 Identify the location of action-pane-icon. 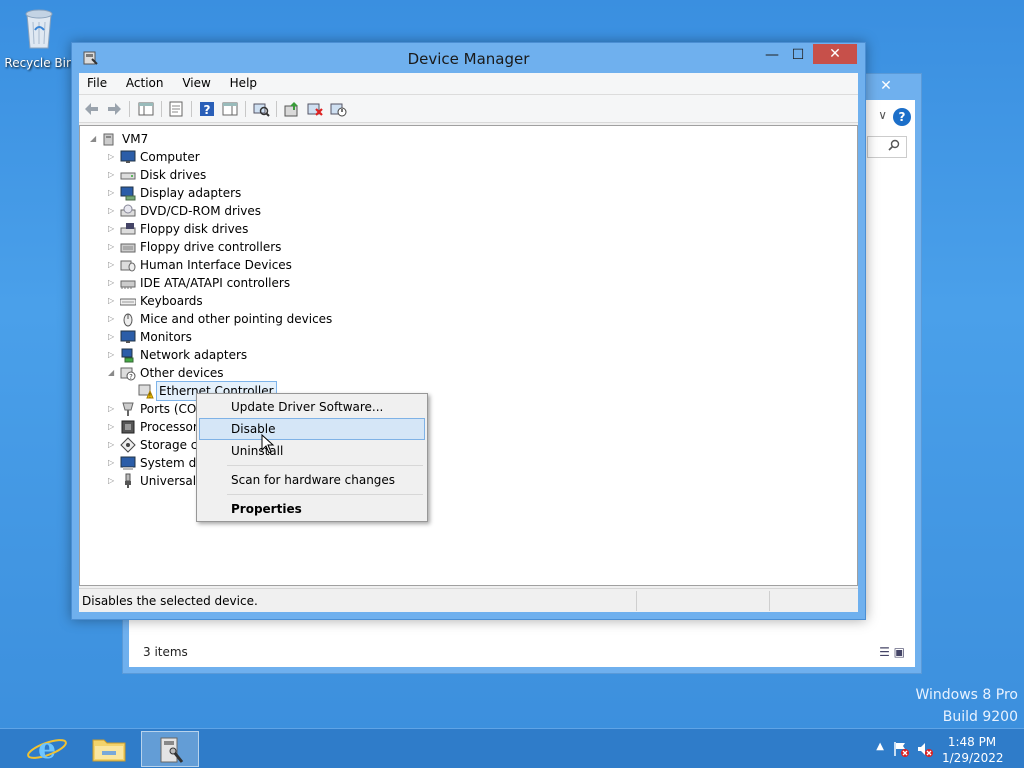
(230, 109).